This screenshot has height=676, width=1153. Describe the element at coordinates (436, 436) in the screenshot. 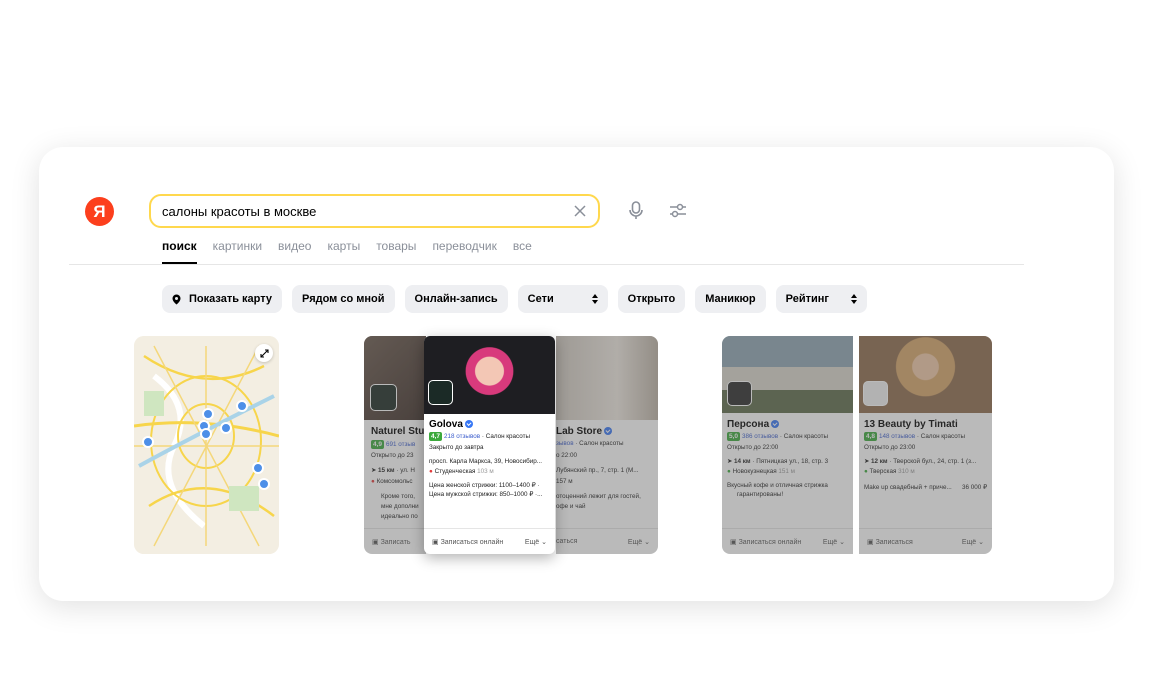

I see `rating-badge: 4,7` at that location.